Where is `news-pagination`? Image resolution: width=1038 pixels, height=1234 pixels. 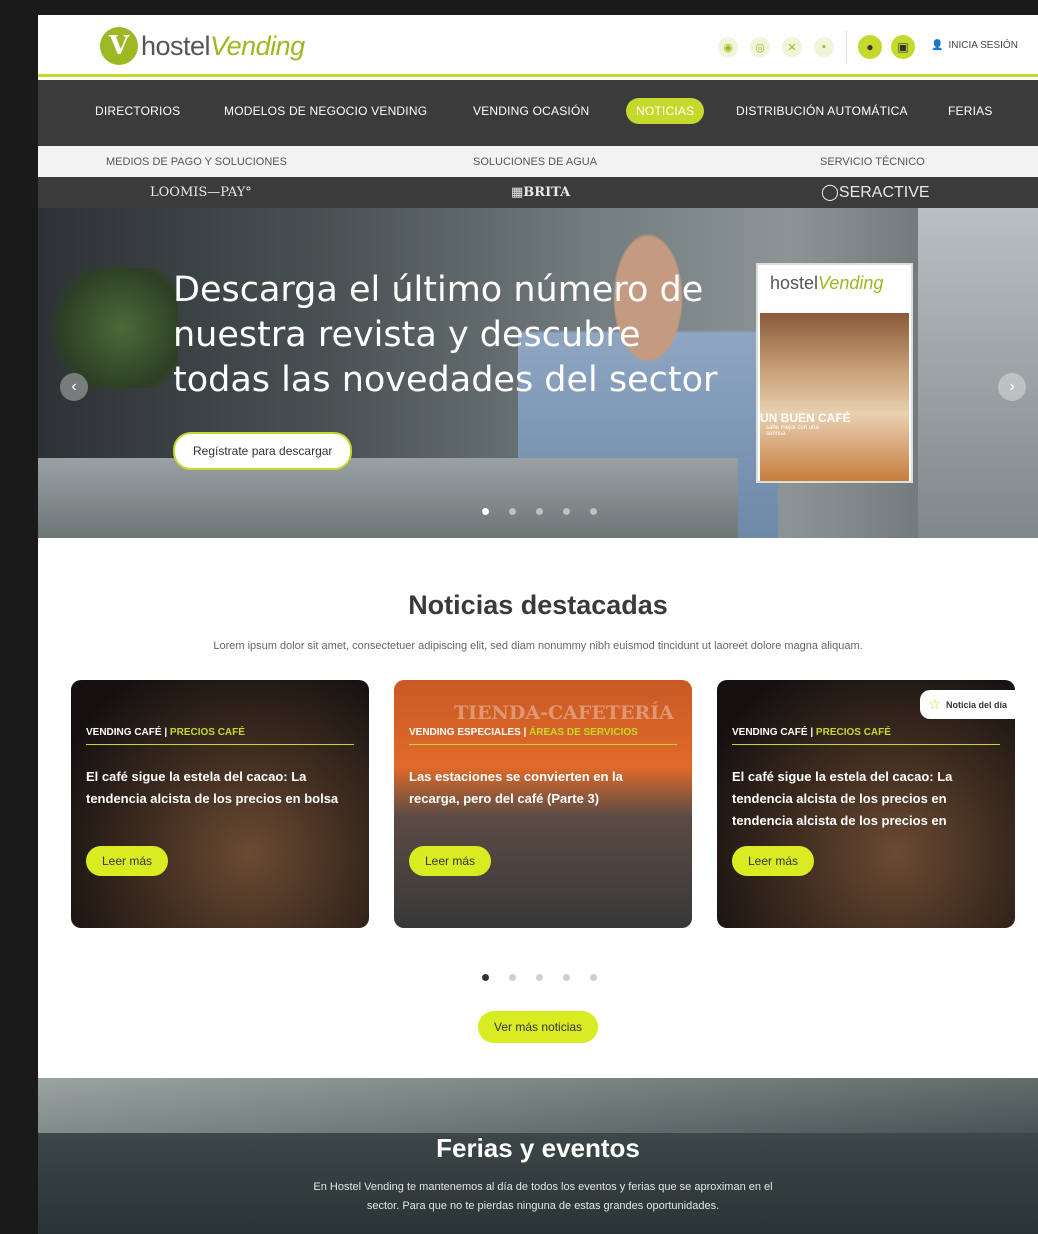
news-pagination is located at coordinates (539, 977).